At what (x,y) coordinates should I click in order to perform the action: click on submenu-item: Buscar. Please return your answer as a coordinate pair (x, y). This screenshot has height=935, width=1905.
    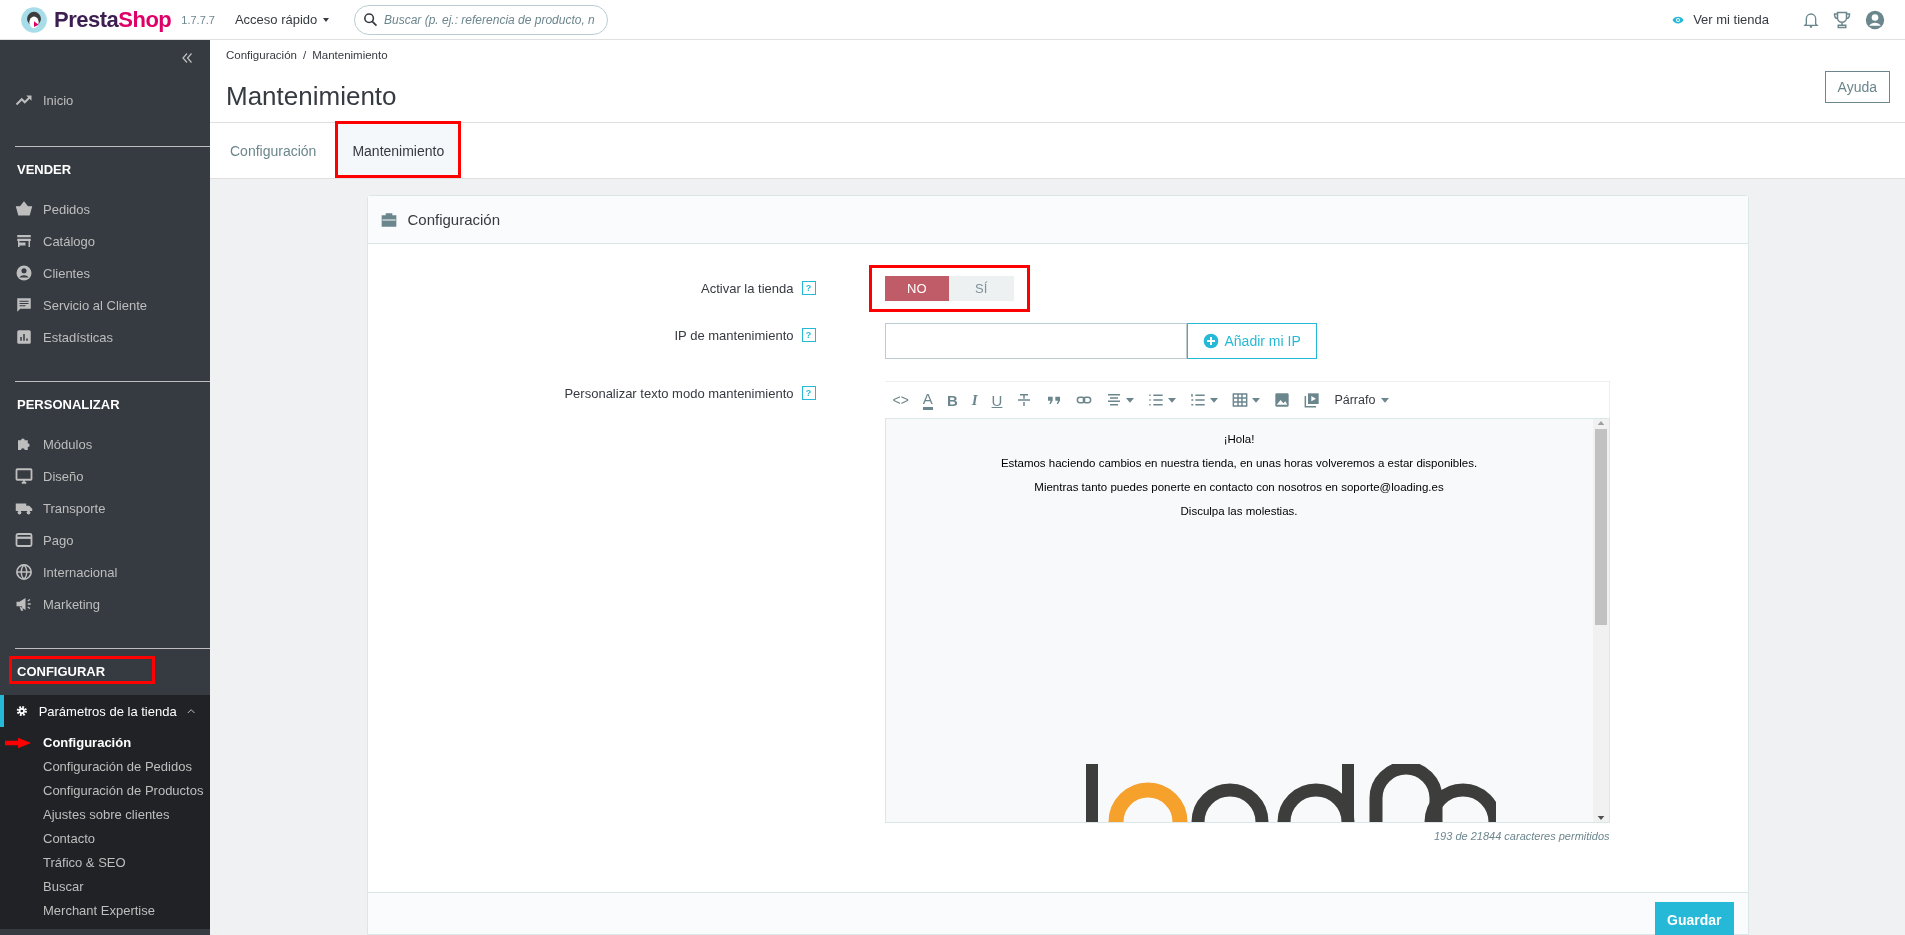
    Looking at the image, I should click on (105, 887).